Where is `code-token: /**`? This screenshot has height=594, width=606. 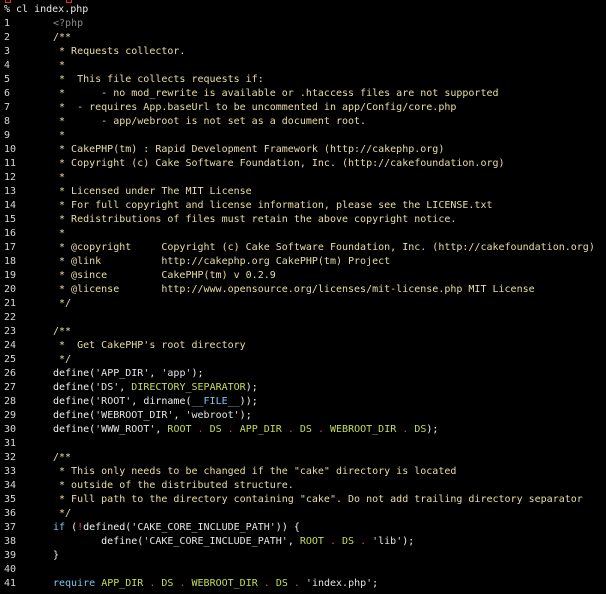
code-token: /** is located at coordinates (62, 331).